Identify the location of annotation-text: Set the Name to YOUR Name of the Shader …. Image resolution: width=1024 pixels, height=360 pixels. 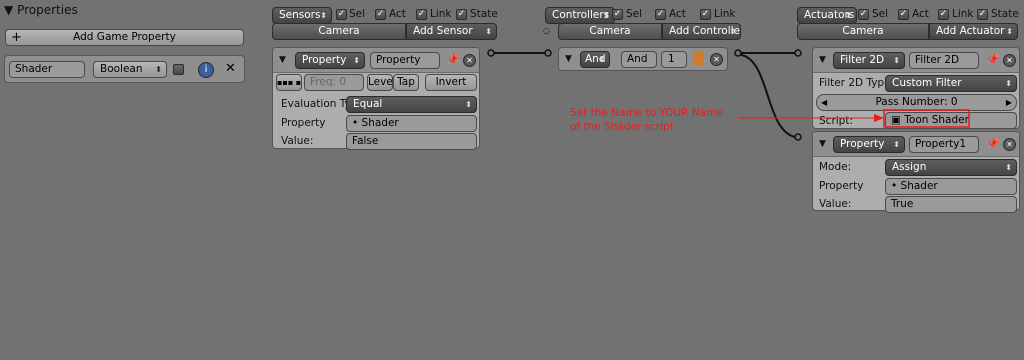
(646, 120).